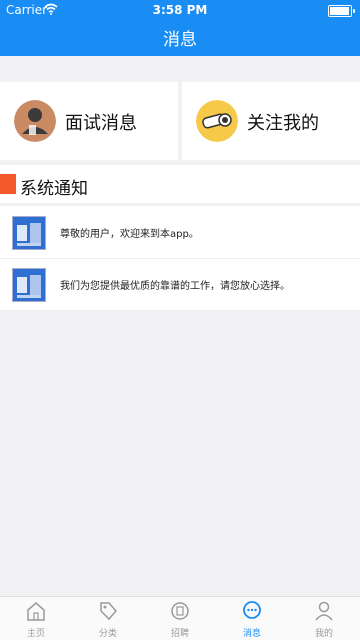 The width and height of the screenshot is (360, 640). Describe the element at coordinates (341, 11) in the screenshot. I see `battery-icon` at that location.